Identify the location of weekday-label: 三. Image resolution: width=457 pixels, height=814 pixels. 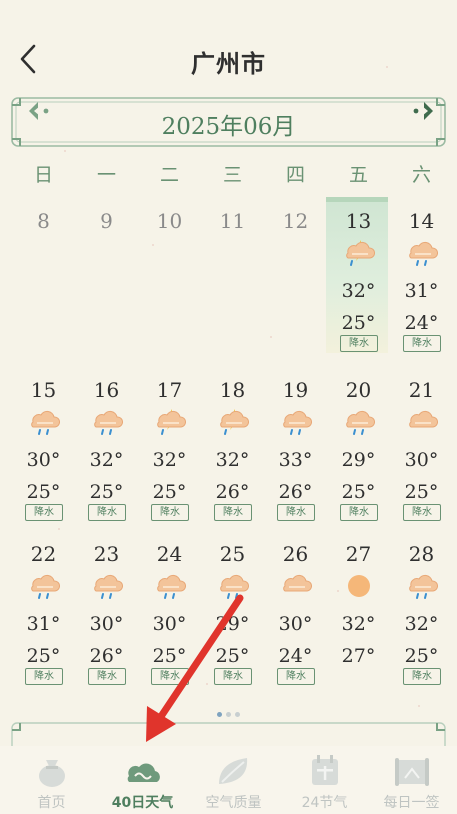
(232, 175).